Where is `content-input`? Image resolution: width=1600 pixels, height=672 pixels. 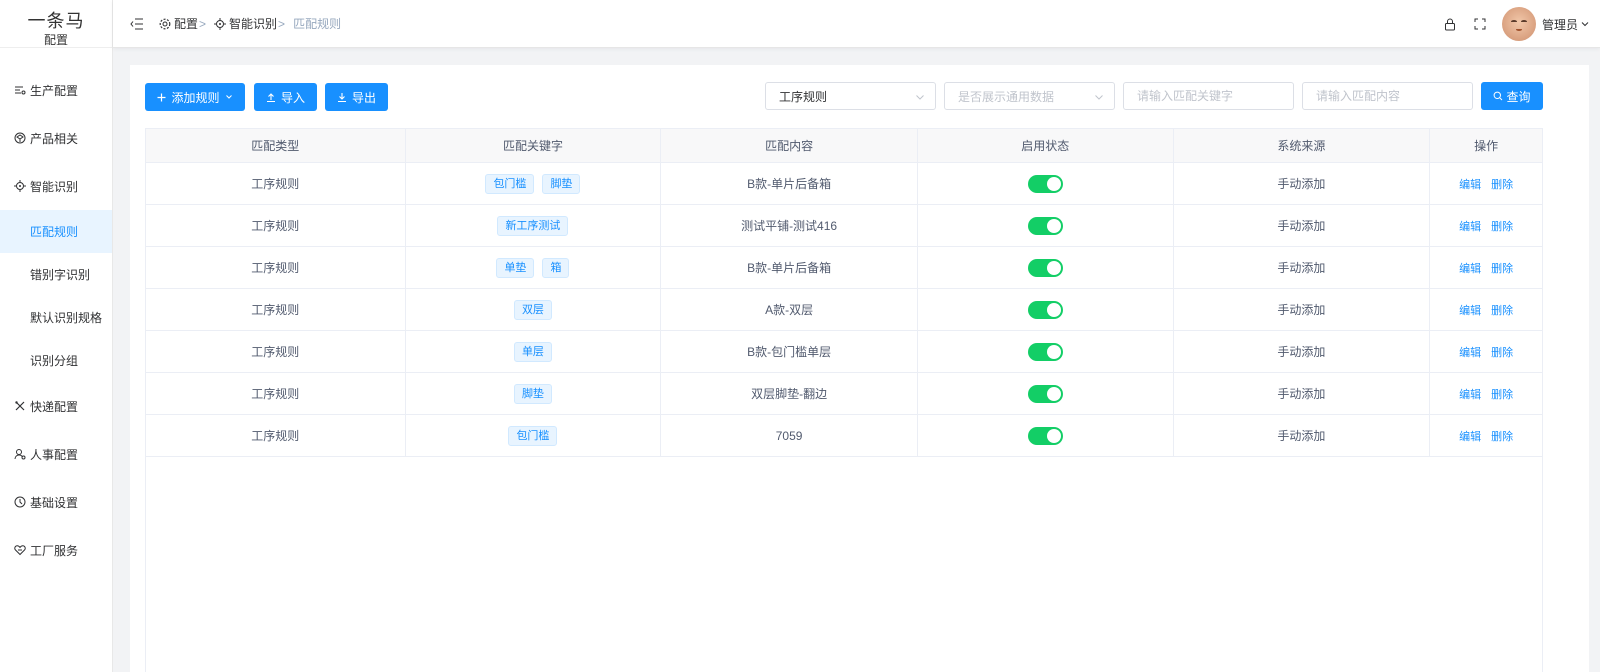 content-input is located at coordinates (1387, 96).